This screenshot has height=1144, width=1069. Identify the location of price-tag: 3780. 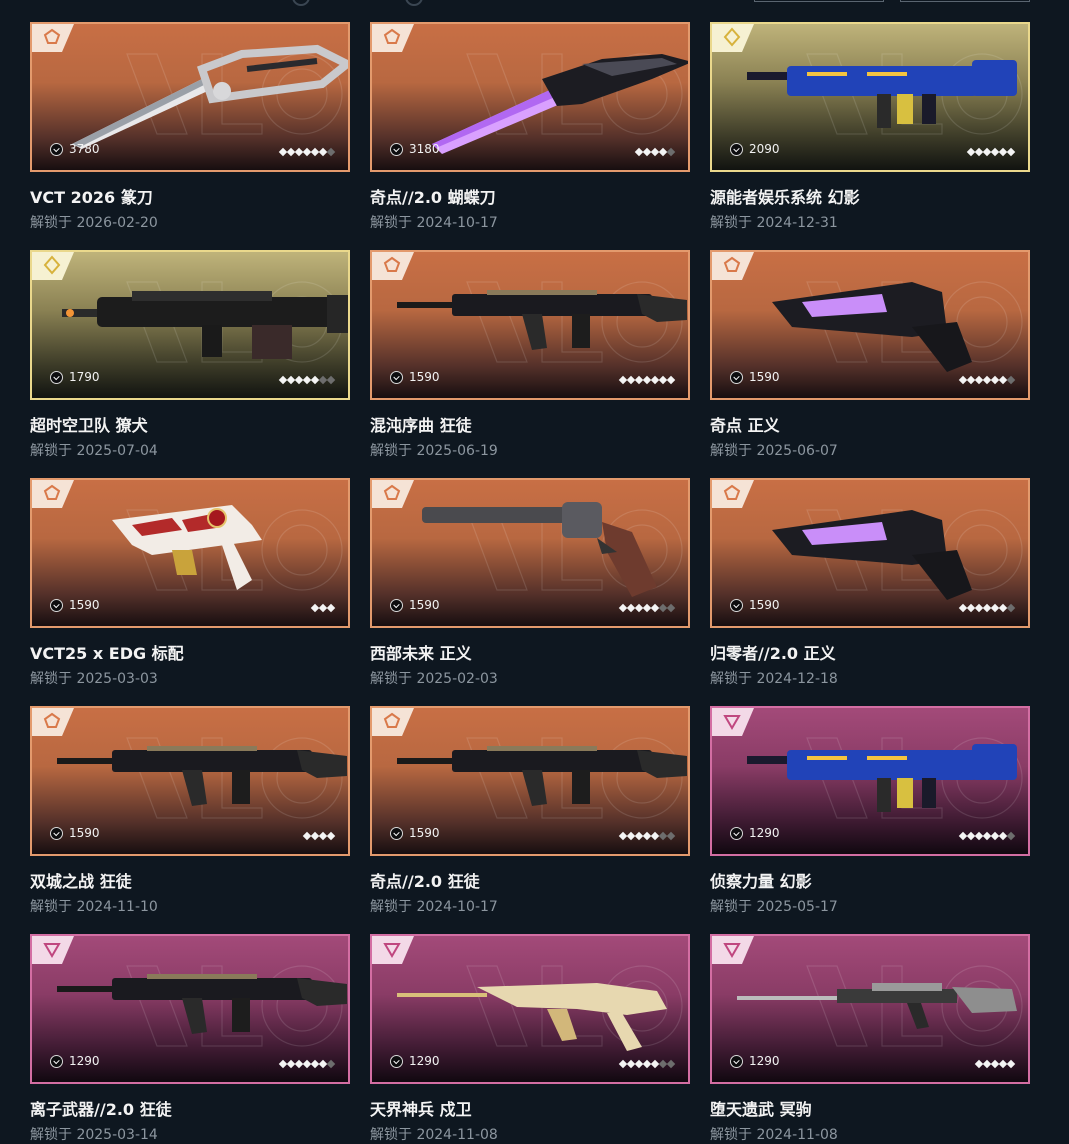
(75, 149).